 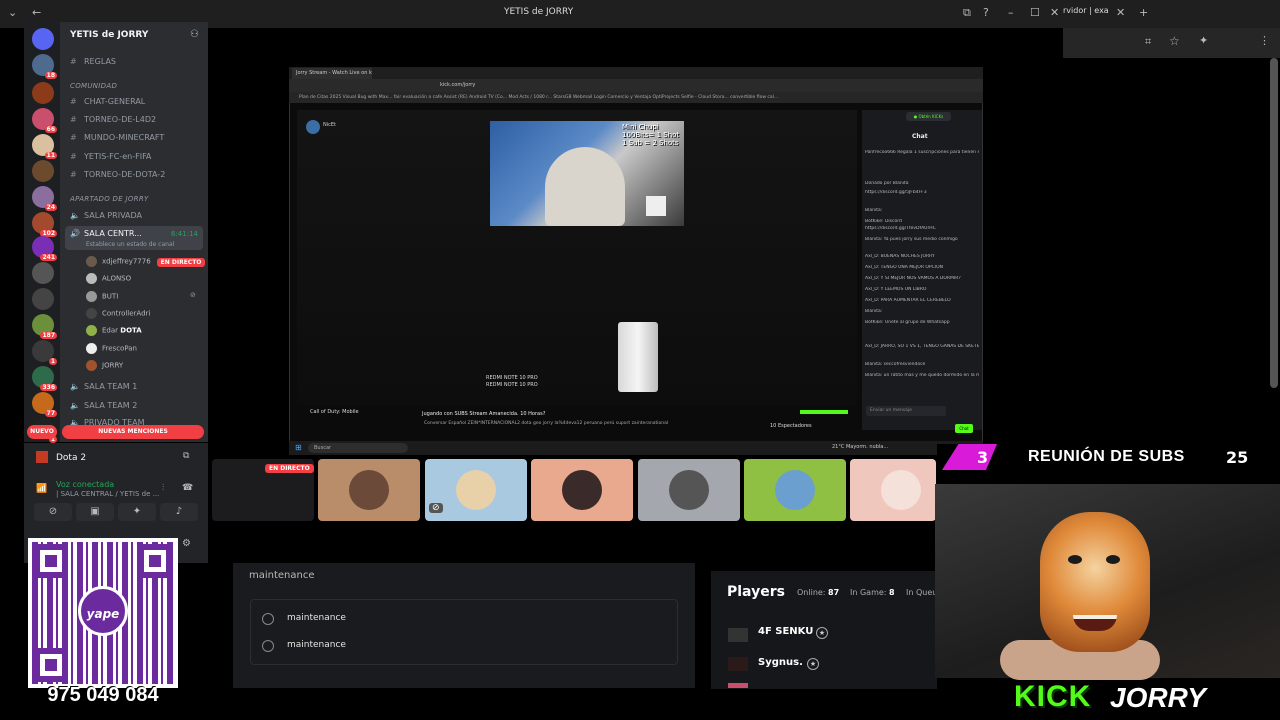 What do you see at coordinates (44, 352) in the screenshot?
I see `server-icon: 1` at bounding box center [44, 352].